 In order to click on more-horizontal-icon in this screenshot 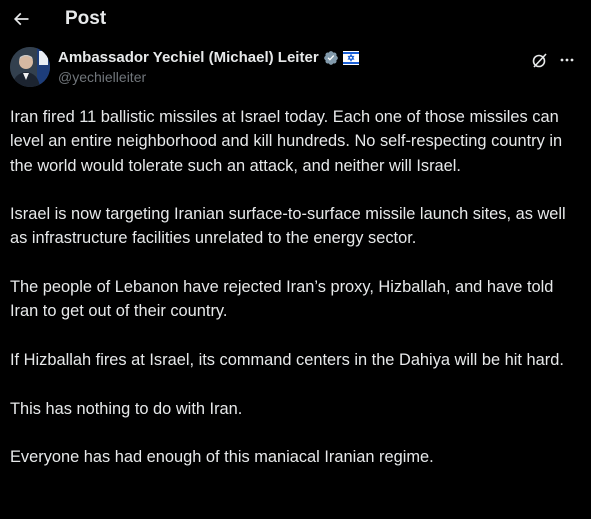, I will do `click(567, 60)`.